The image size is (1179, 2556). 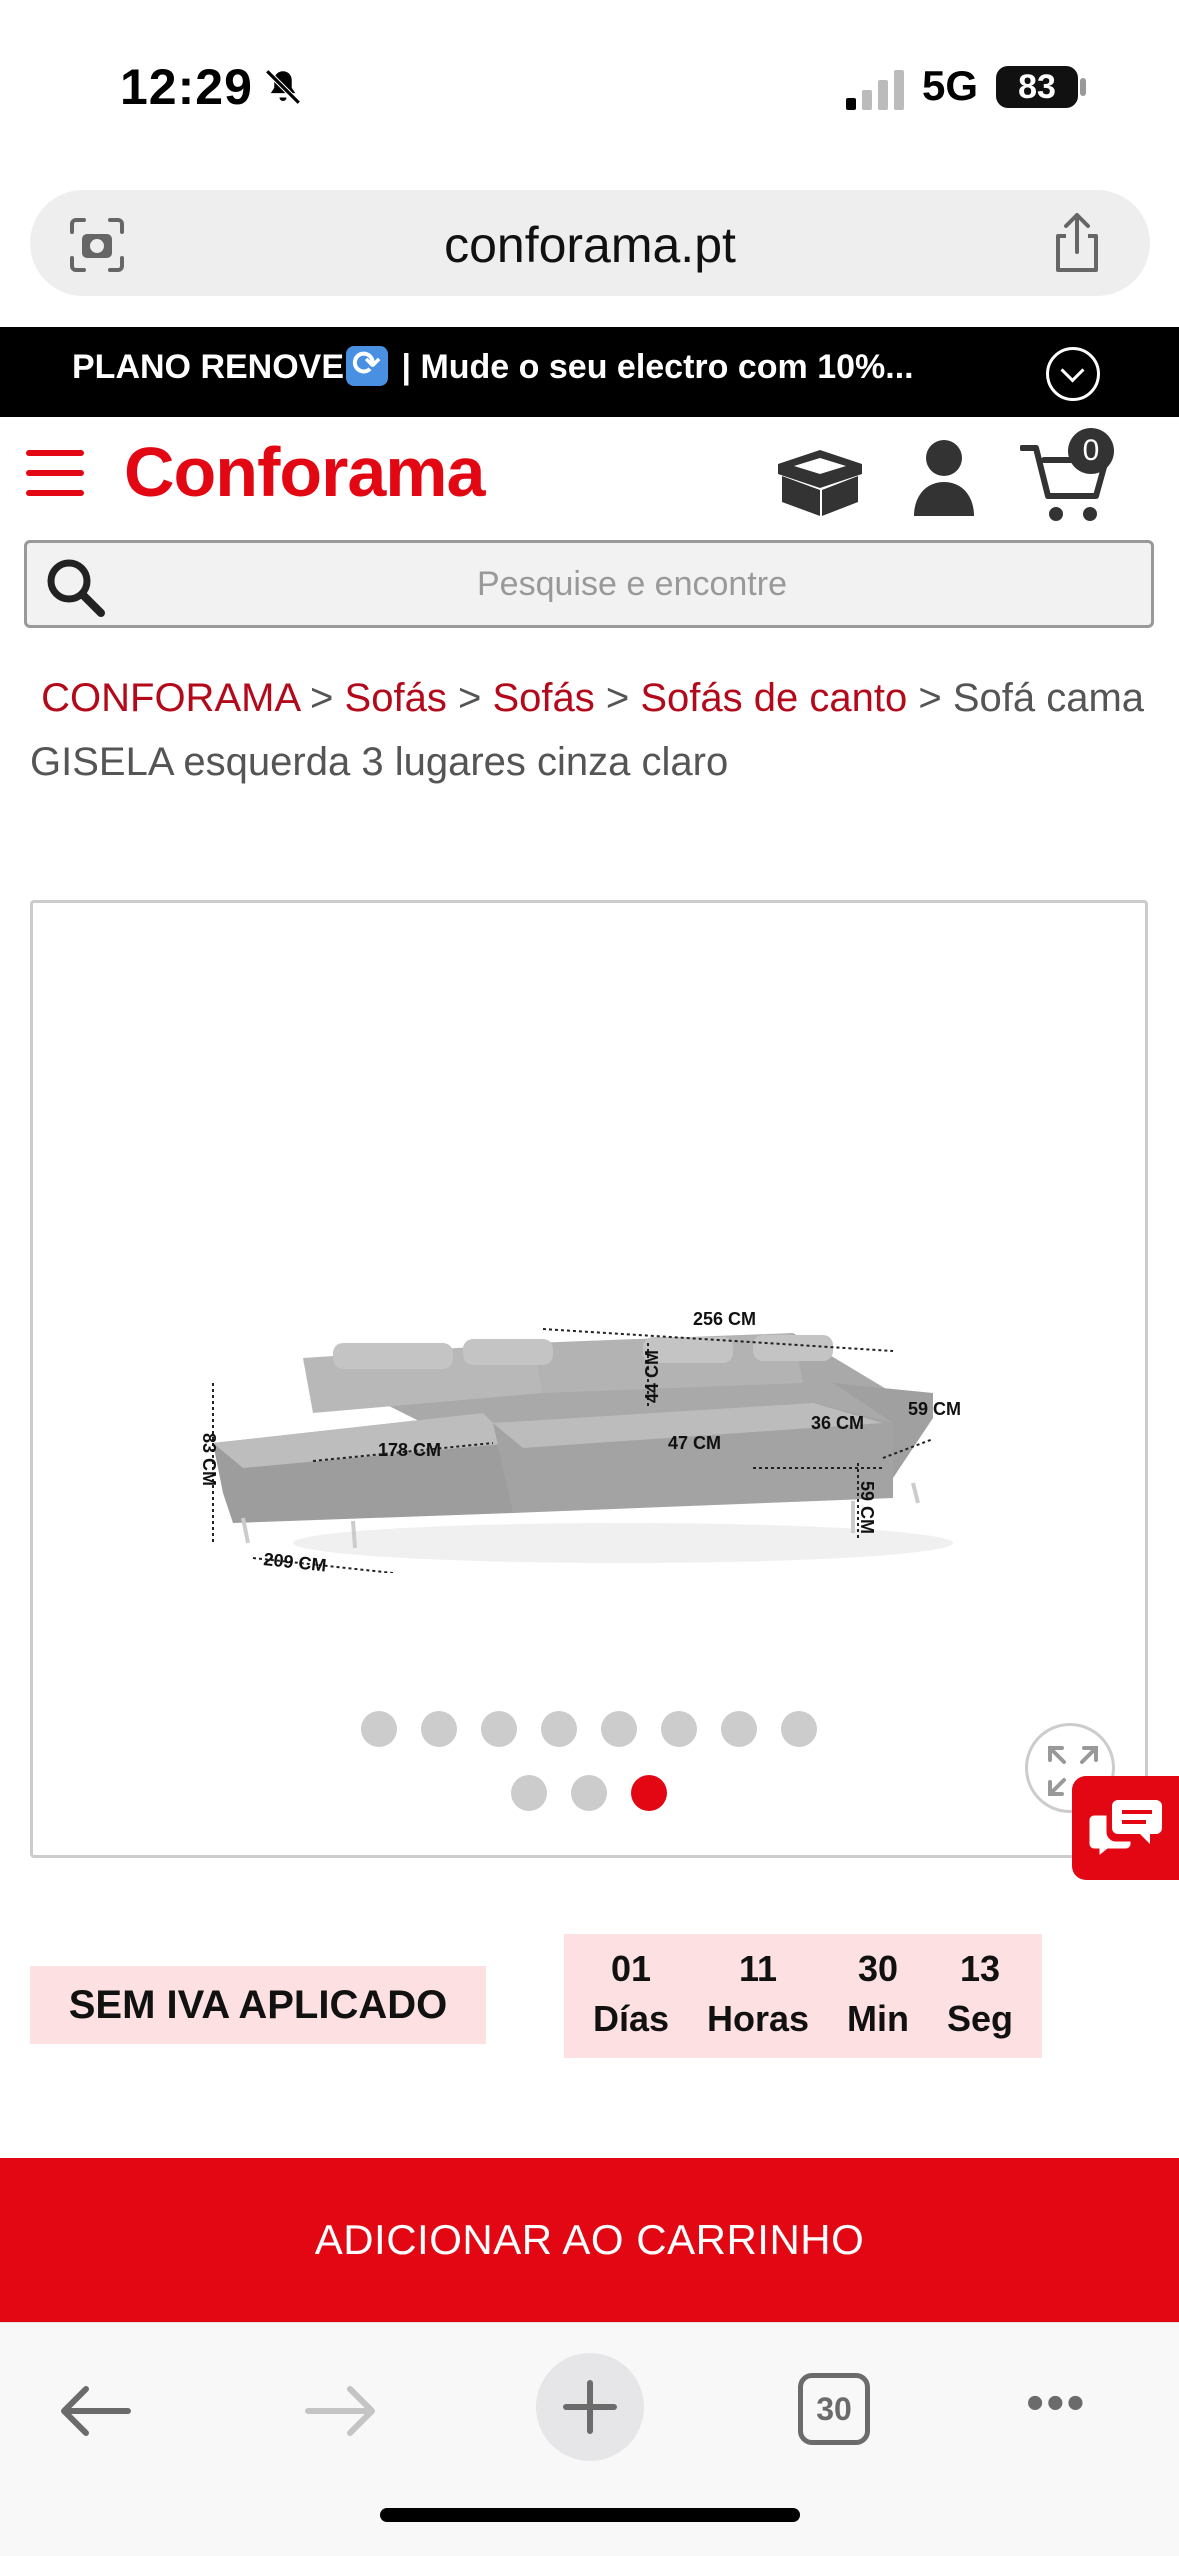 I want to click on address-bar: conforama.pt, so click(x=590, y=243).